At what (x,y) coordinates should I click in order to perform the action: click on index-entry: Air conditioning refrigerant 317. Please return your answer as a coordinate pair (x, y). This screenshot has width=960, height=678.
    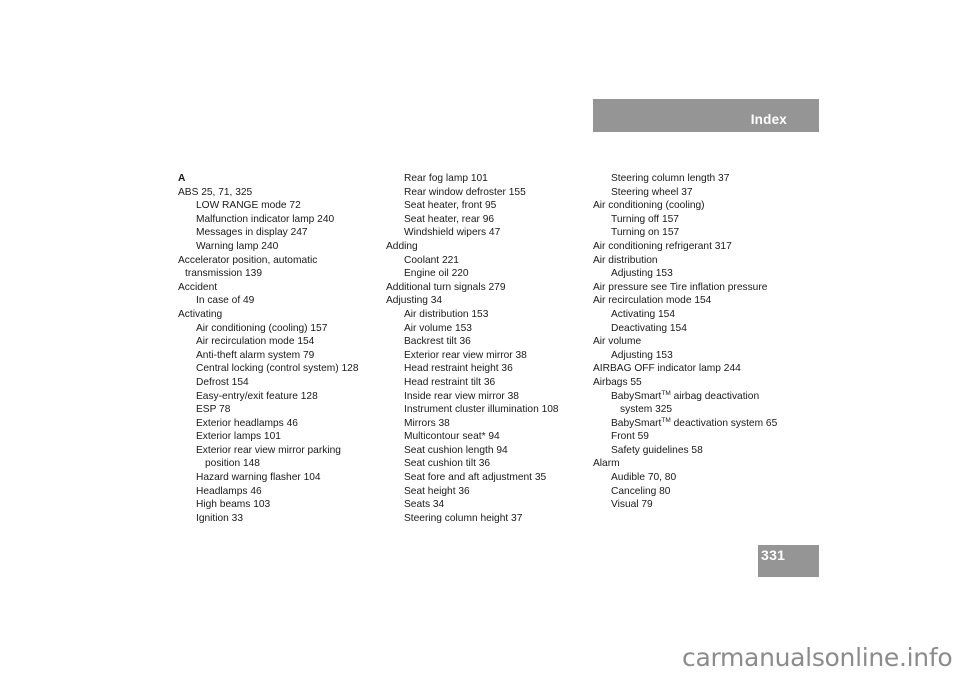
    Looking at the image, I should click on (685, 247).